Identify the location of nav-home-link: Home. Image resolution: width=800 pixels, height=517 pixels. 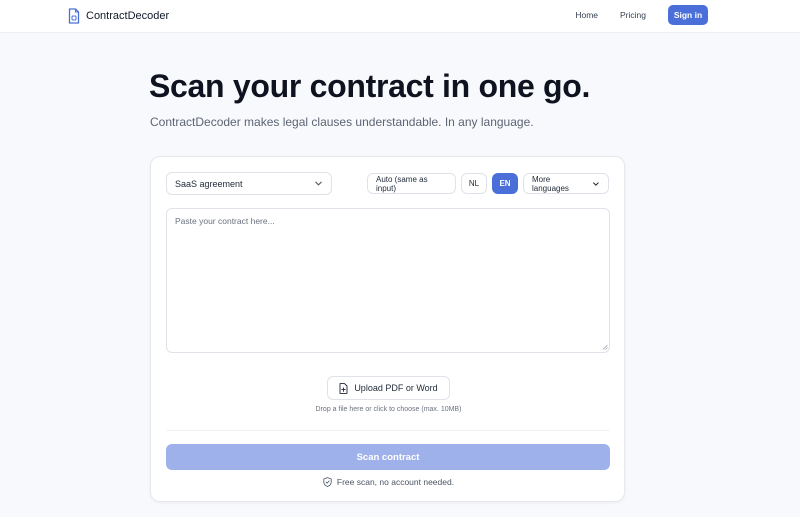
(586, 15).